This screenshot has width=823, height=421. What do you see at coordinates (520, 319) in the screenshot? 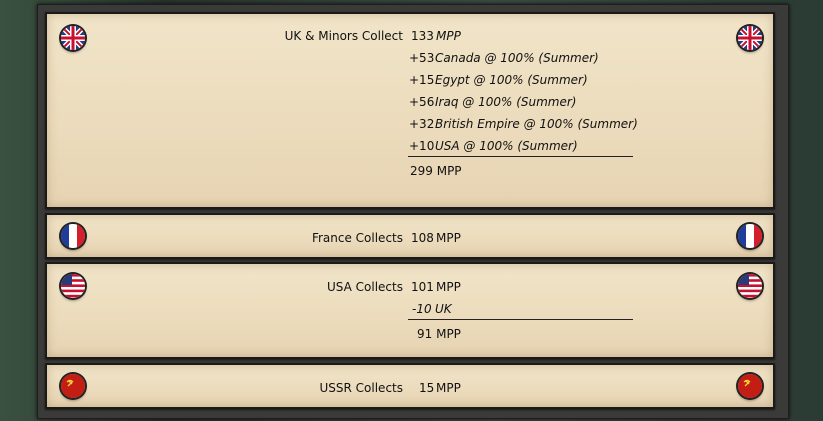
I see `usa-sum-divider` at bounding box center [520, 319].